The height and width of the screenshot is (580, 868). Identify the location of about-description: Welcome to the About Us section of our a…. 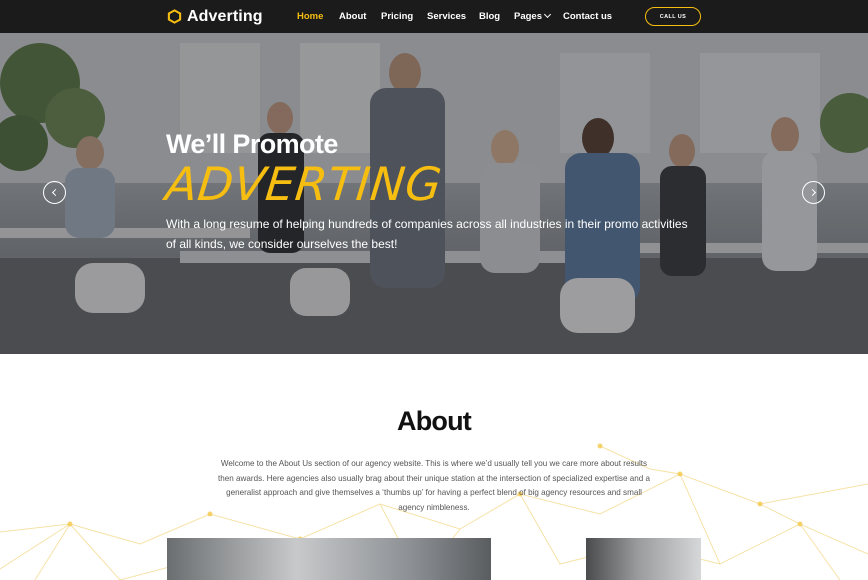
(434, 485).